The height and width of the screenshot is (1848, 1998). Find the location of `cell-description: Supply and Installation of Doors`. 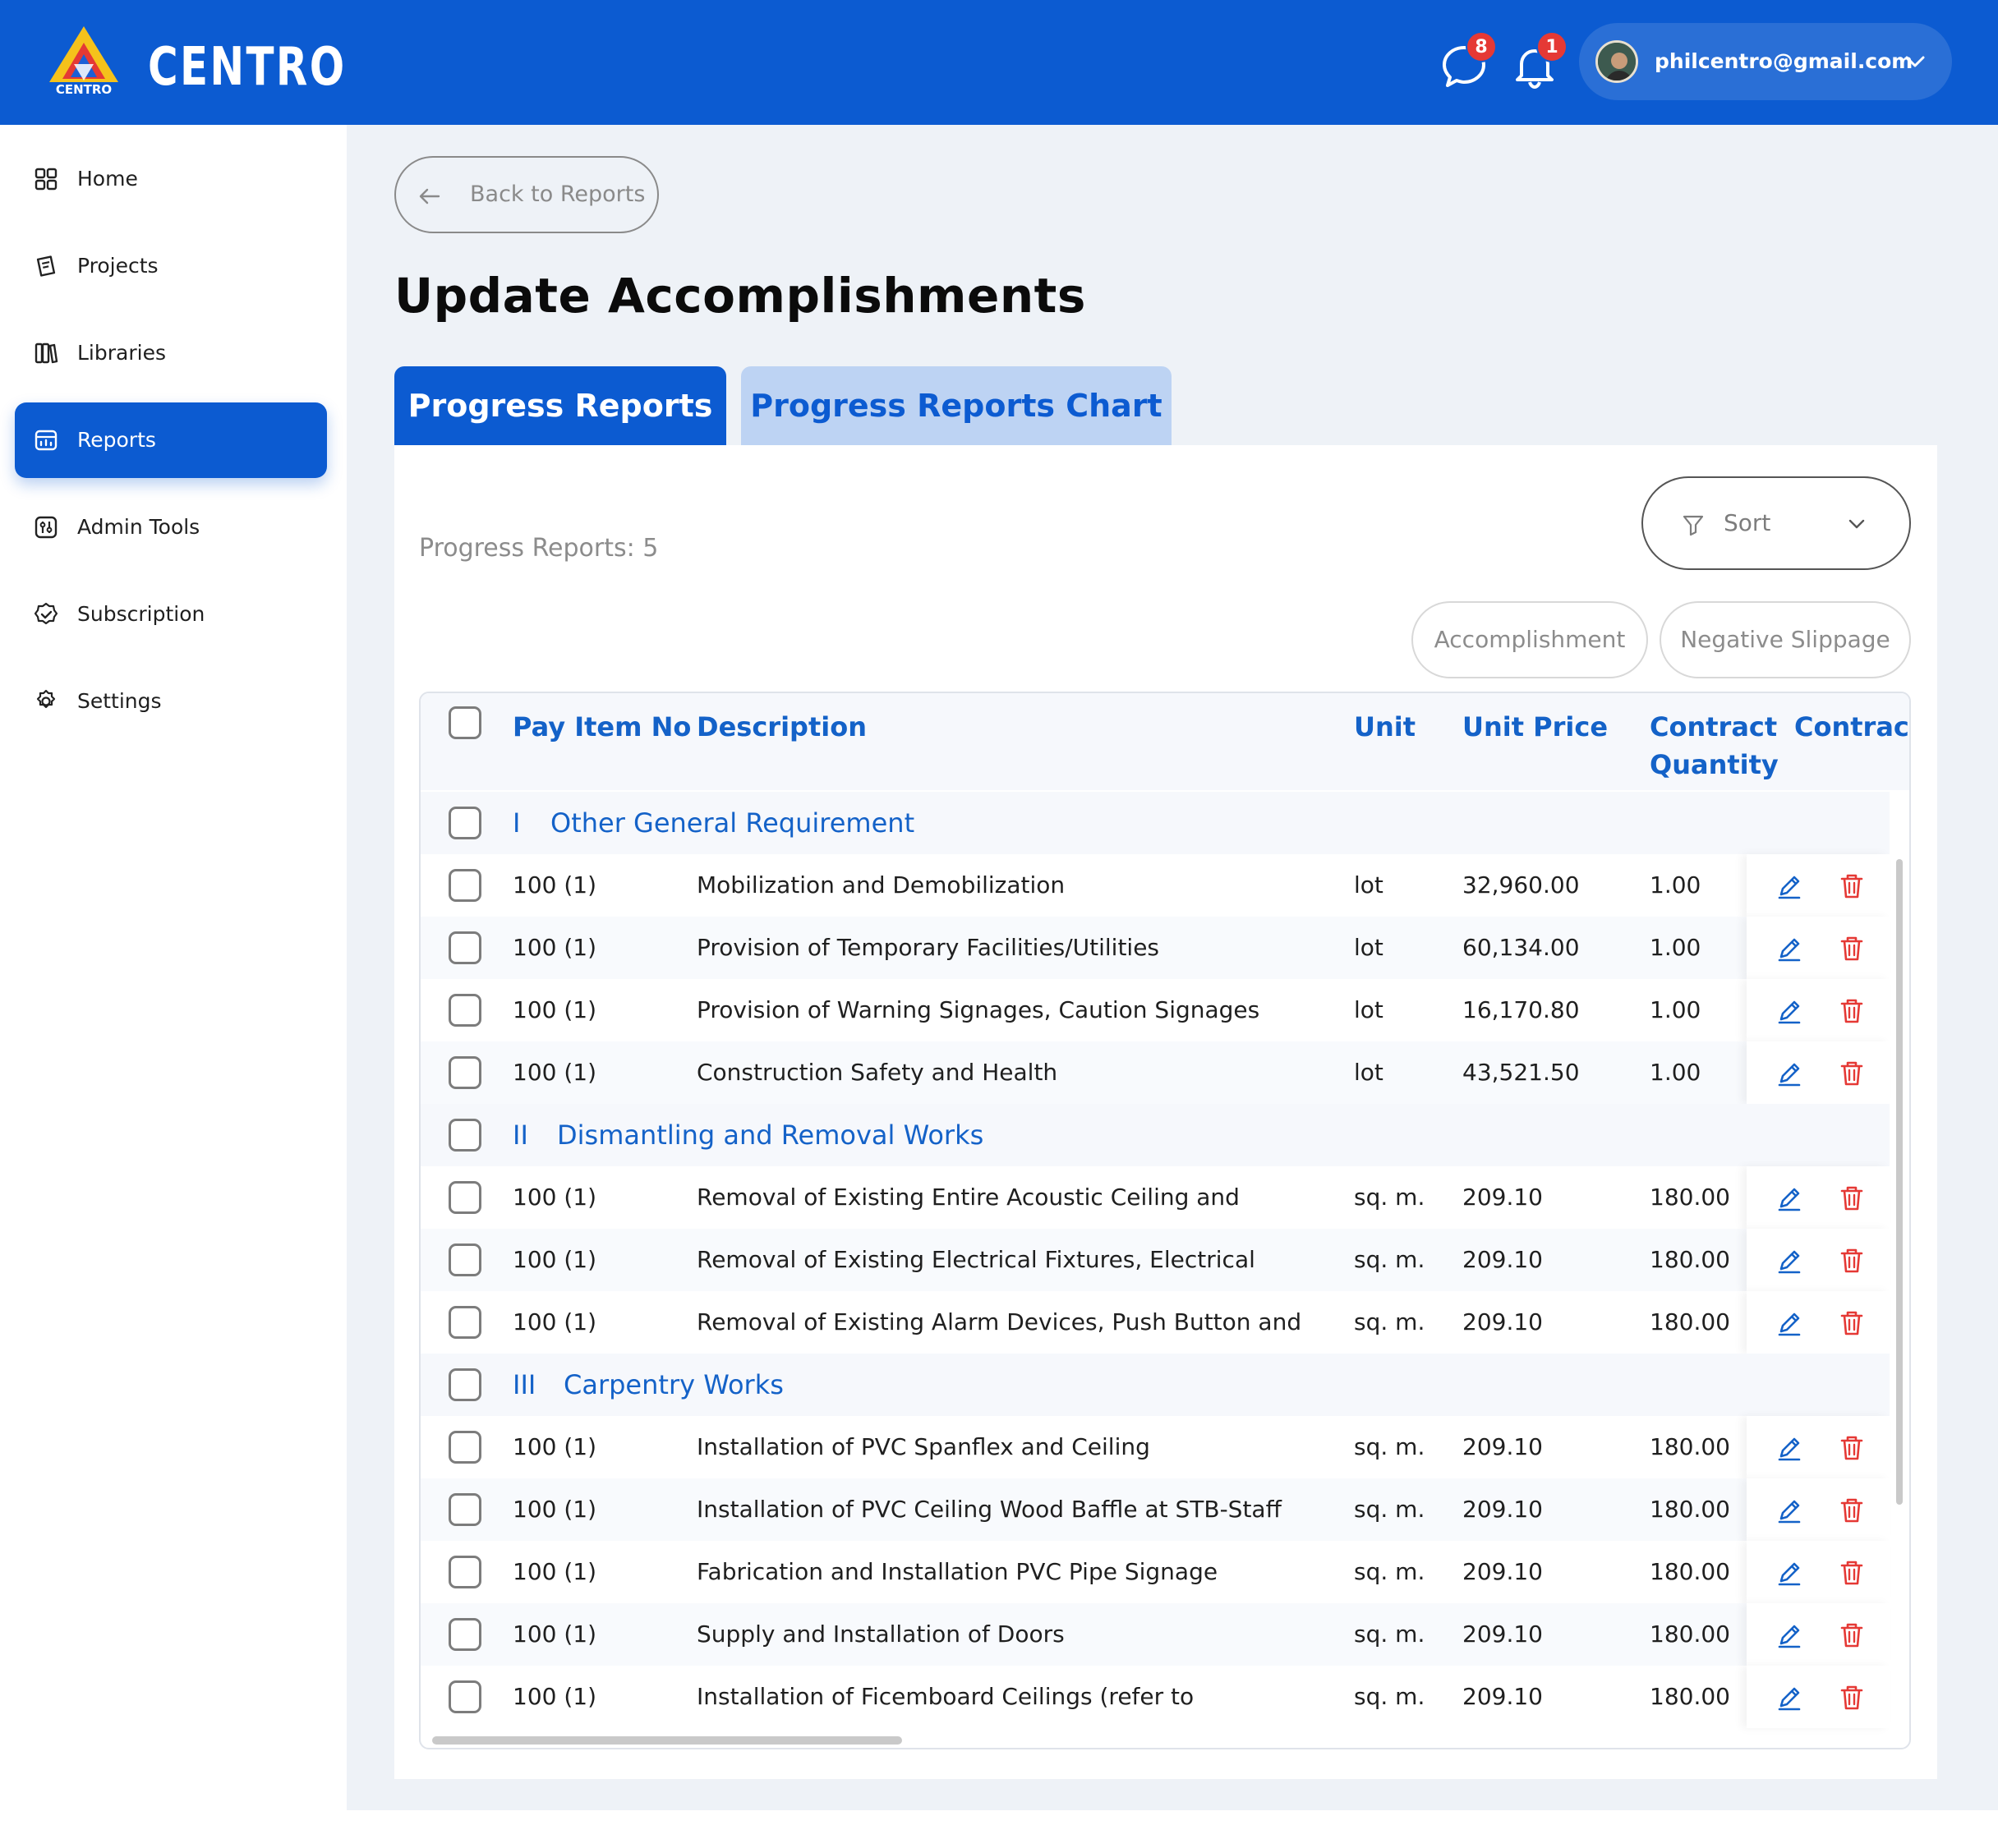

cell-description: Supply and Installation of Doors is located at coordinates (881, 1634).